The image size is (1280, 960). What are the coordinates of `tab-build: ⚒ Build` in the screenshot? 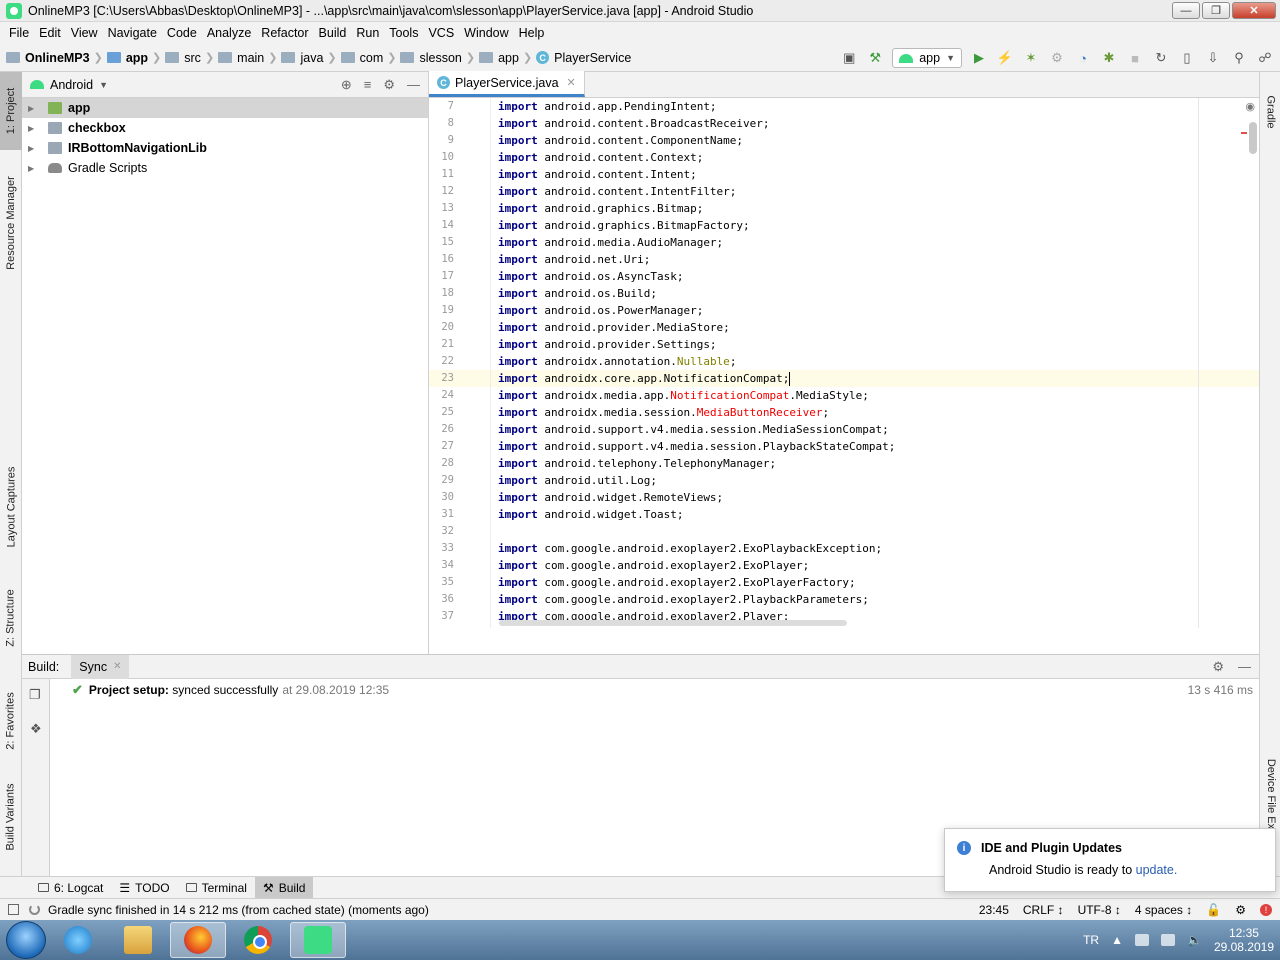 It's located at (284, 887).